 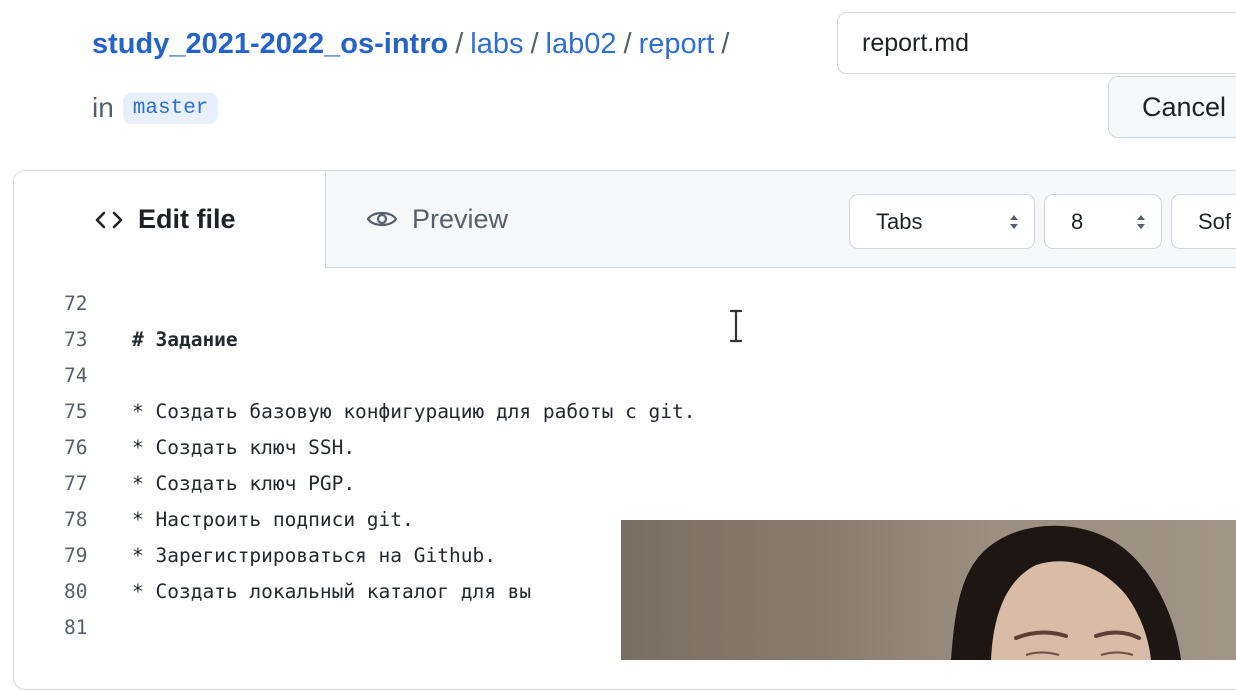 I want to click on breadcrumb-lab02-link: lab02, so click(x=581, y=44).